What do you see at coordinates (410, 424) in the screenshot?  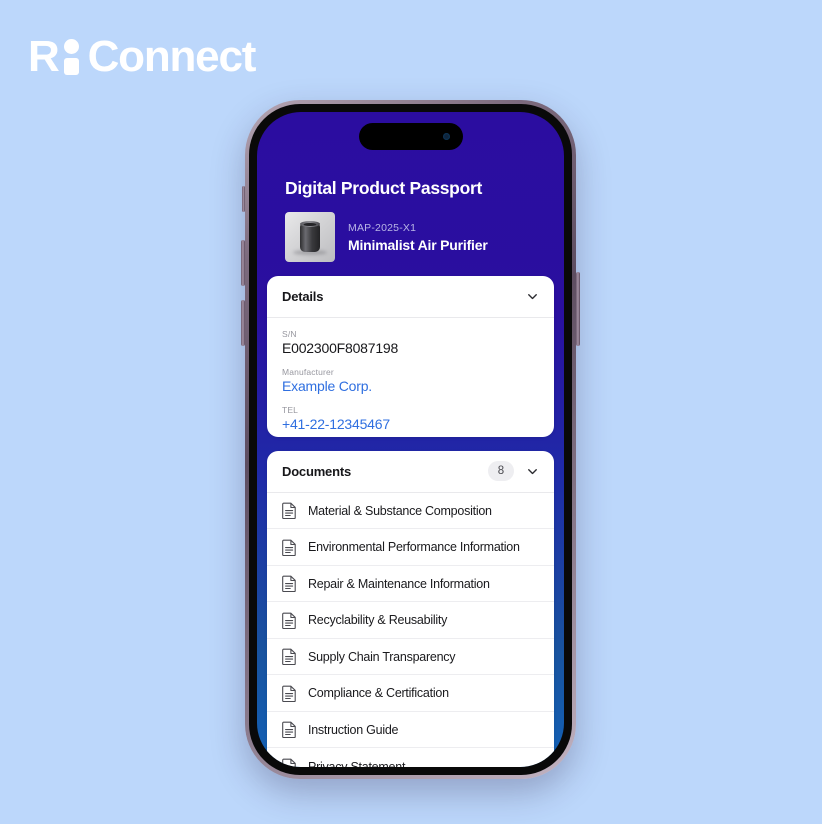 I see `telephone-link: +41-22-12345467` at bounding box center [410, 424].